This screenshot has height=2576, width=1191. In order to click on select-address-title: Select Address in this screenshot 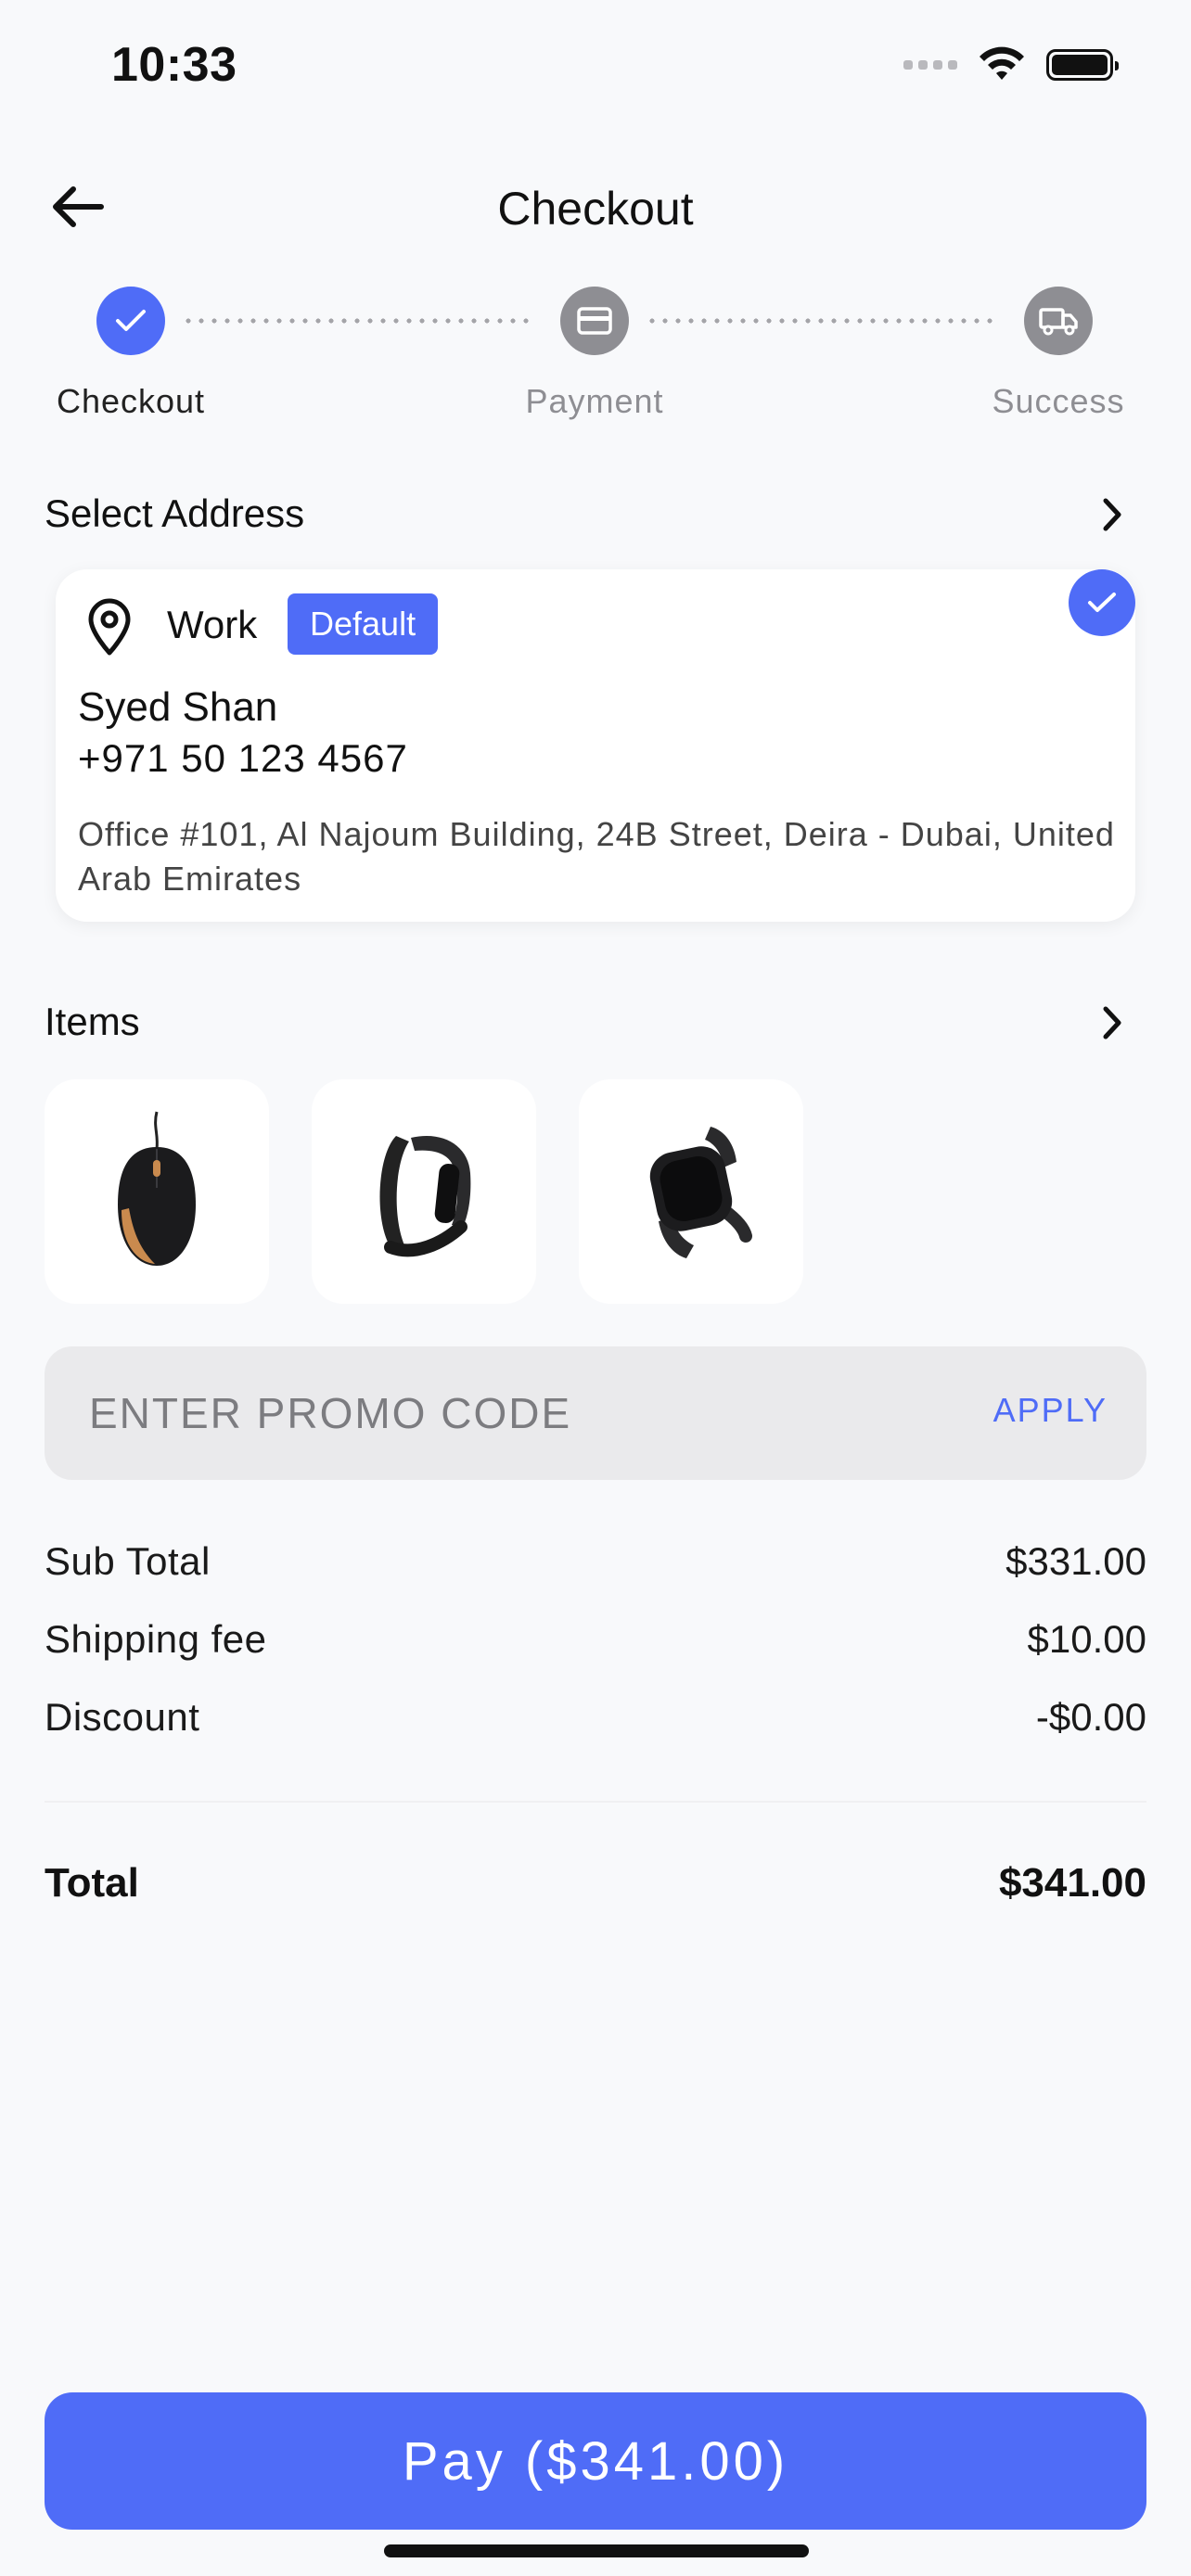, I will do `click(175, 513)`.